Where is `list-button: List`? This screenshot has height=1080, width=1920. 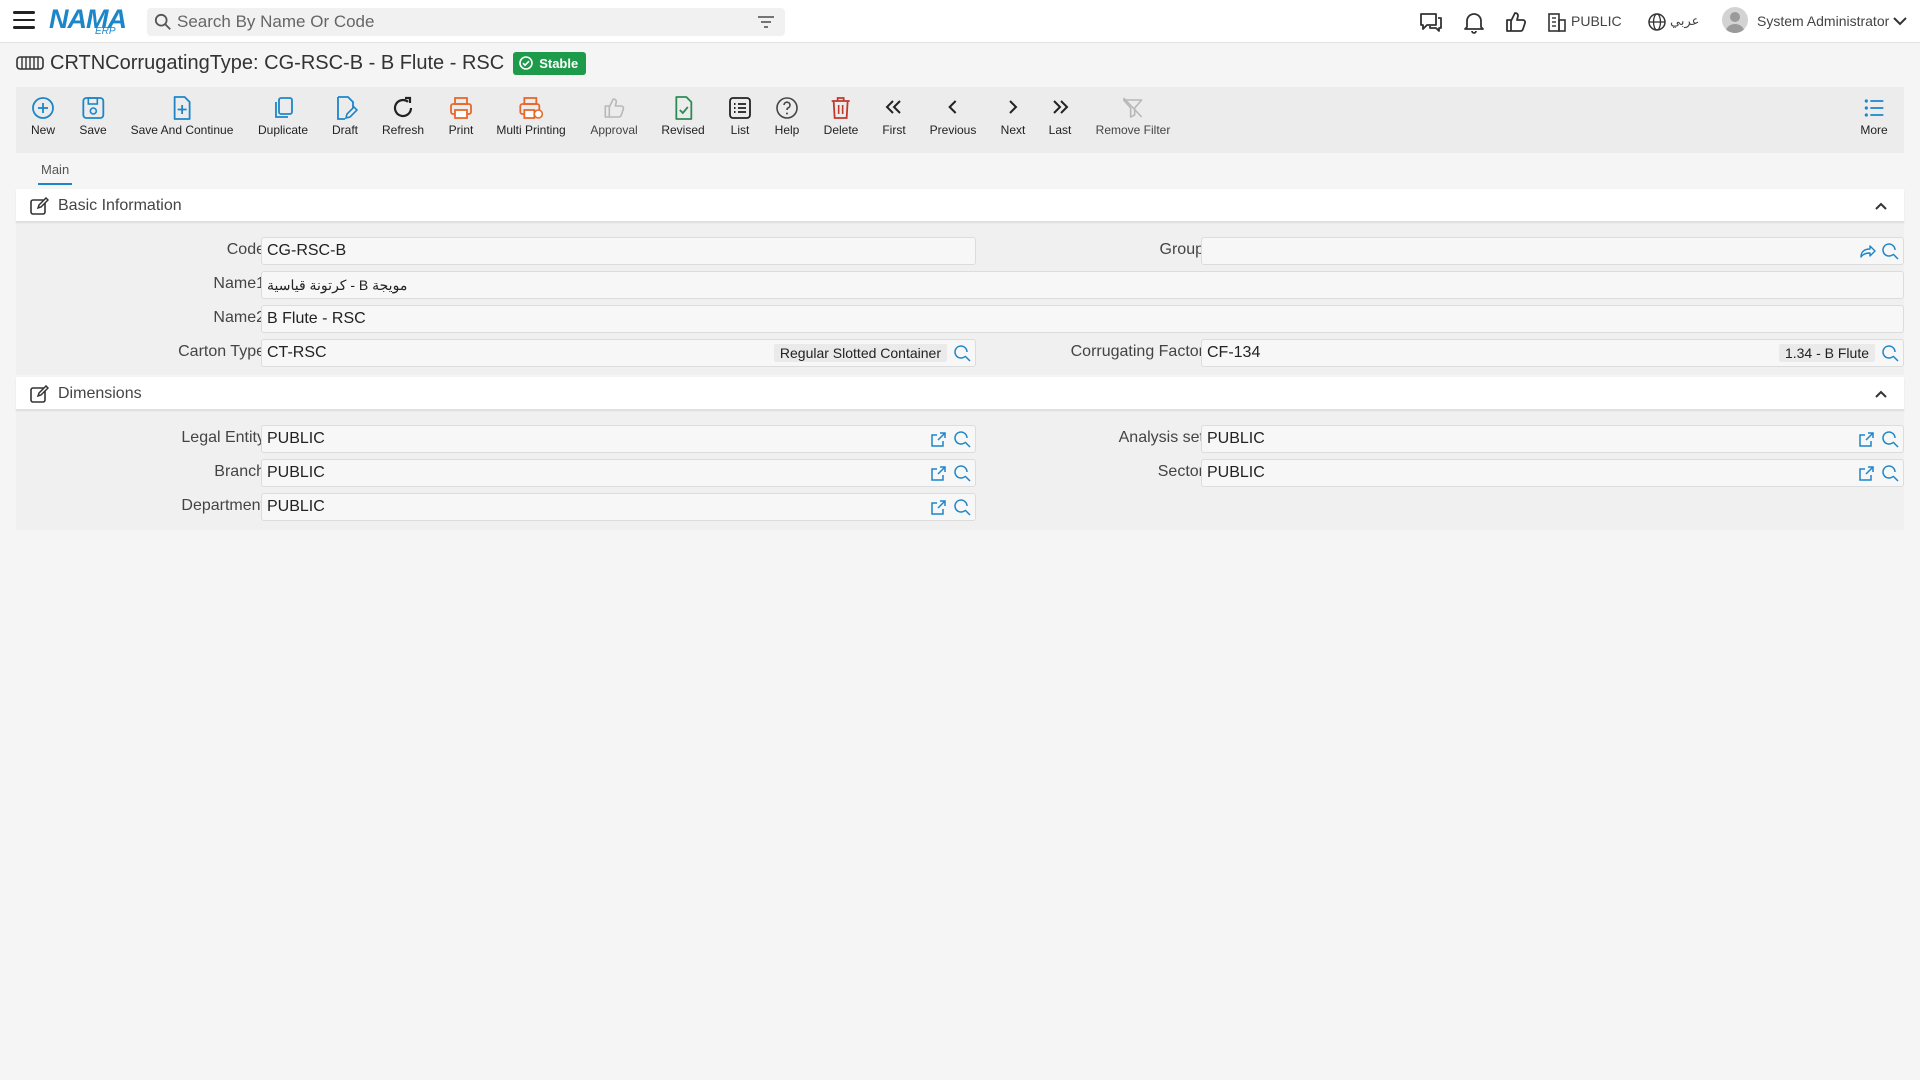
list-button: List is located at coordinates (740, 116).